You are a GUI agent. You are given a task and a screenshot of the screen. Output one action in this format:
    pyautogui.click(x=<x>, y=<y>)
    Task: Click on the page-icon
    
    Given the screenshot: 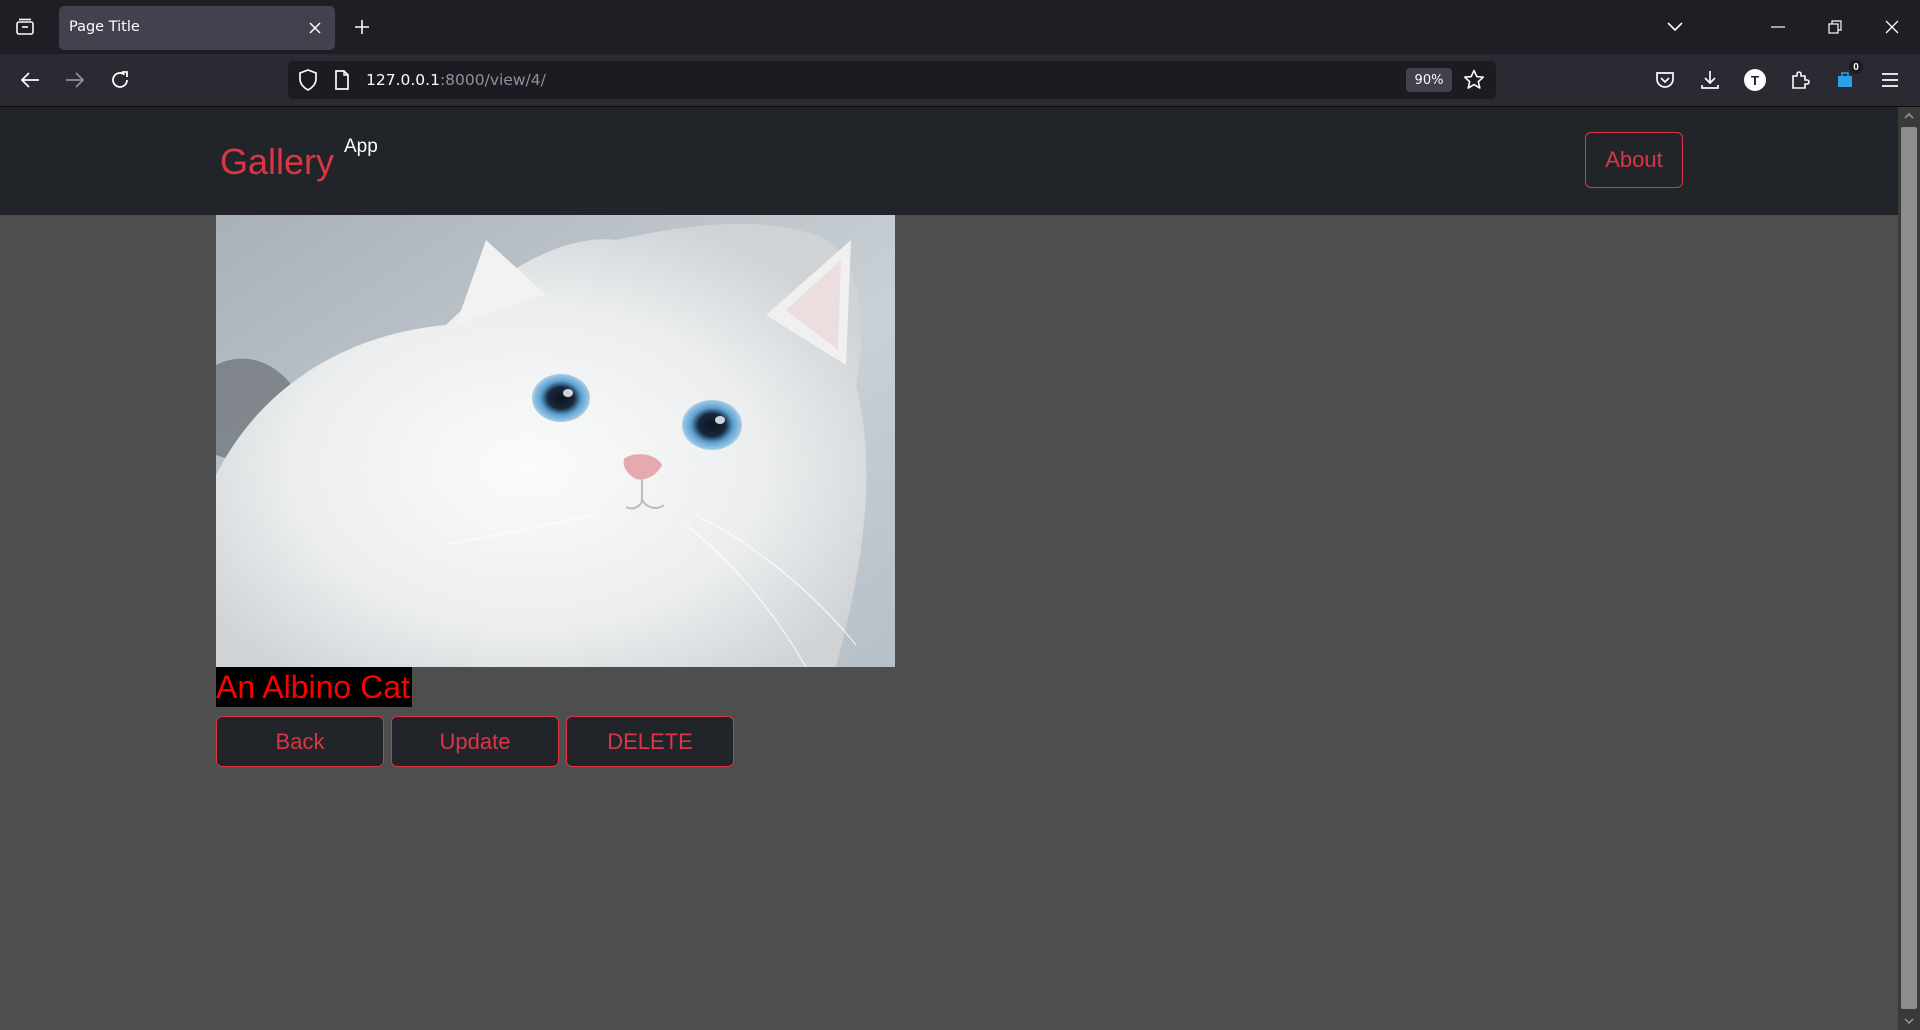 What is the action you would take?
    pyautogui.click(x=342, y=82)
    